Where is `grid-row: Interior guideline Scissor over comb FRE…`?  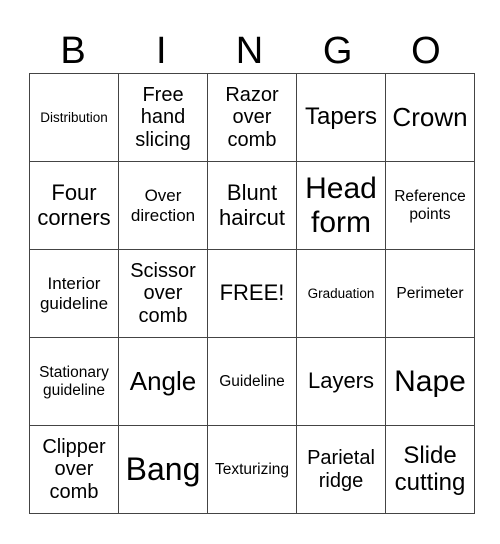
grid-row: Interior guideline Scissor over comb FRE… is located at coordinates (252, 293).